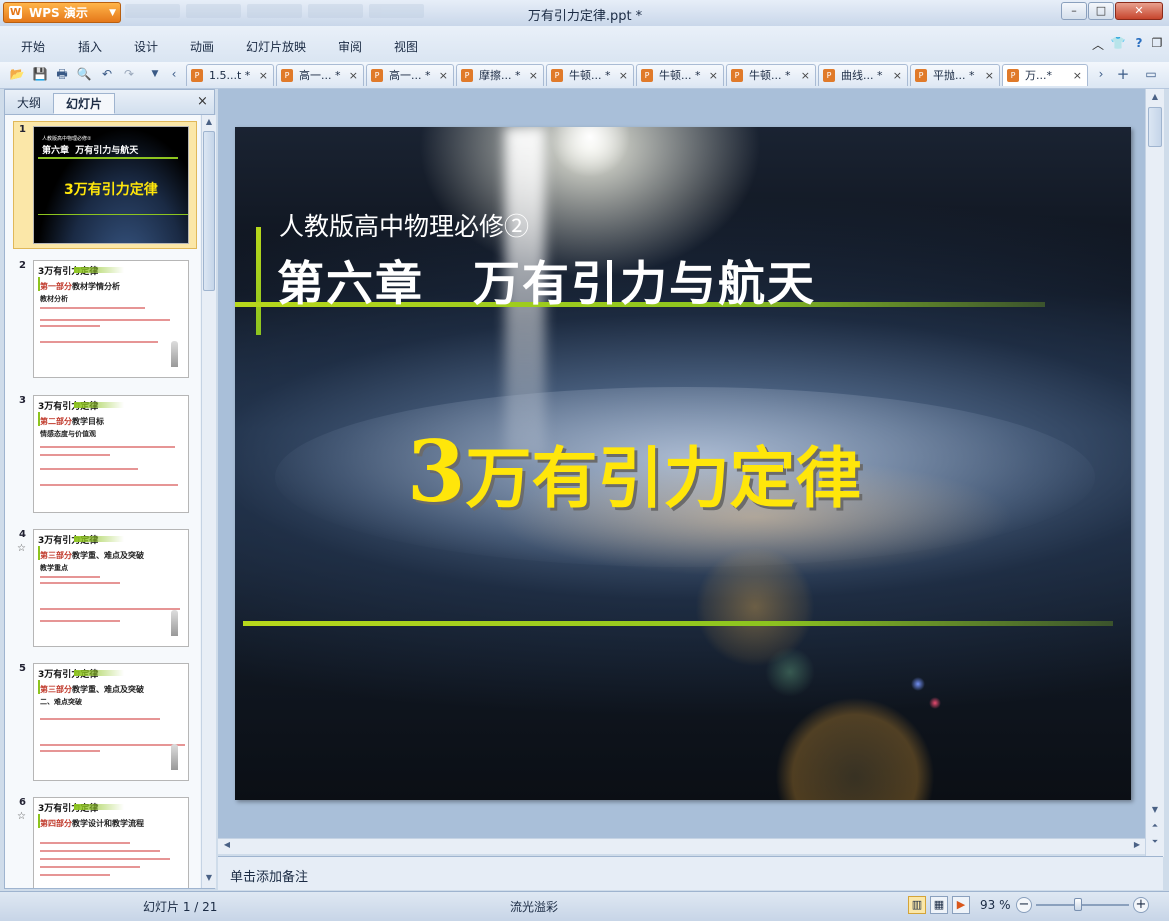  Describe the element at coordinates (90, 46) in the screenshot. I see `menu-insert: 插入` at that location.